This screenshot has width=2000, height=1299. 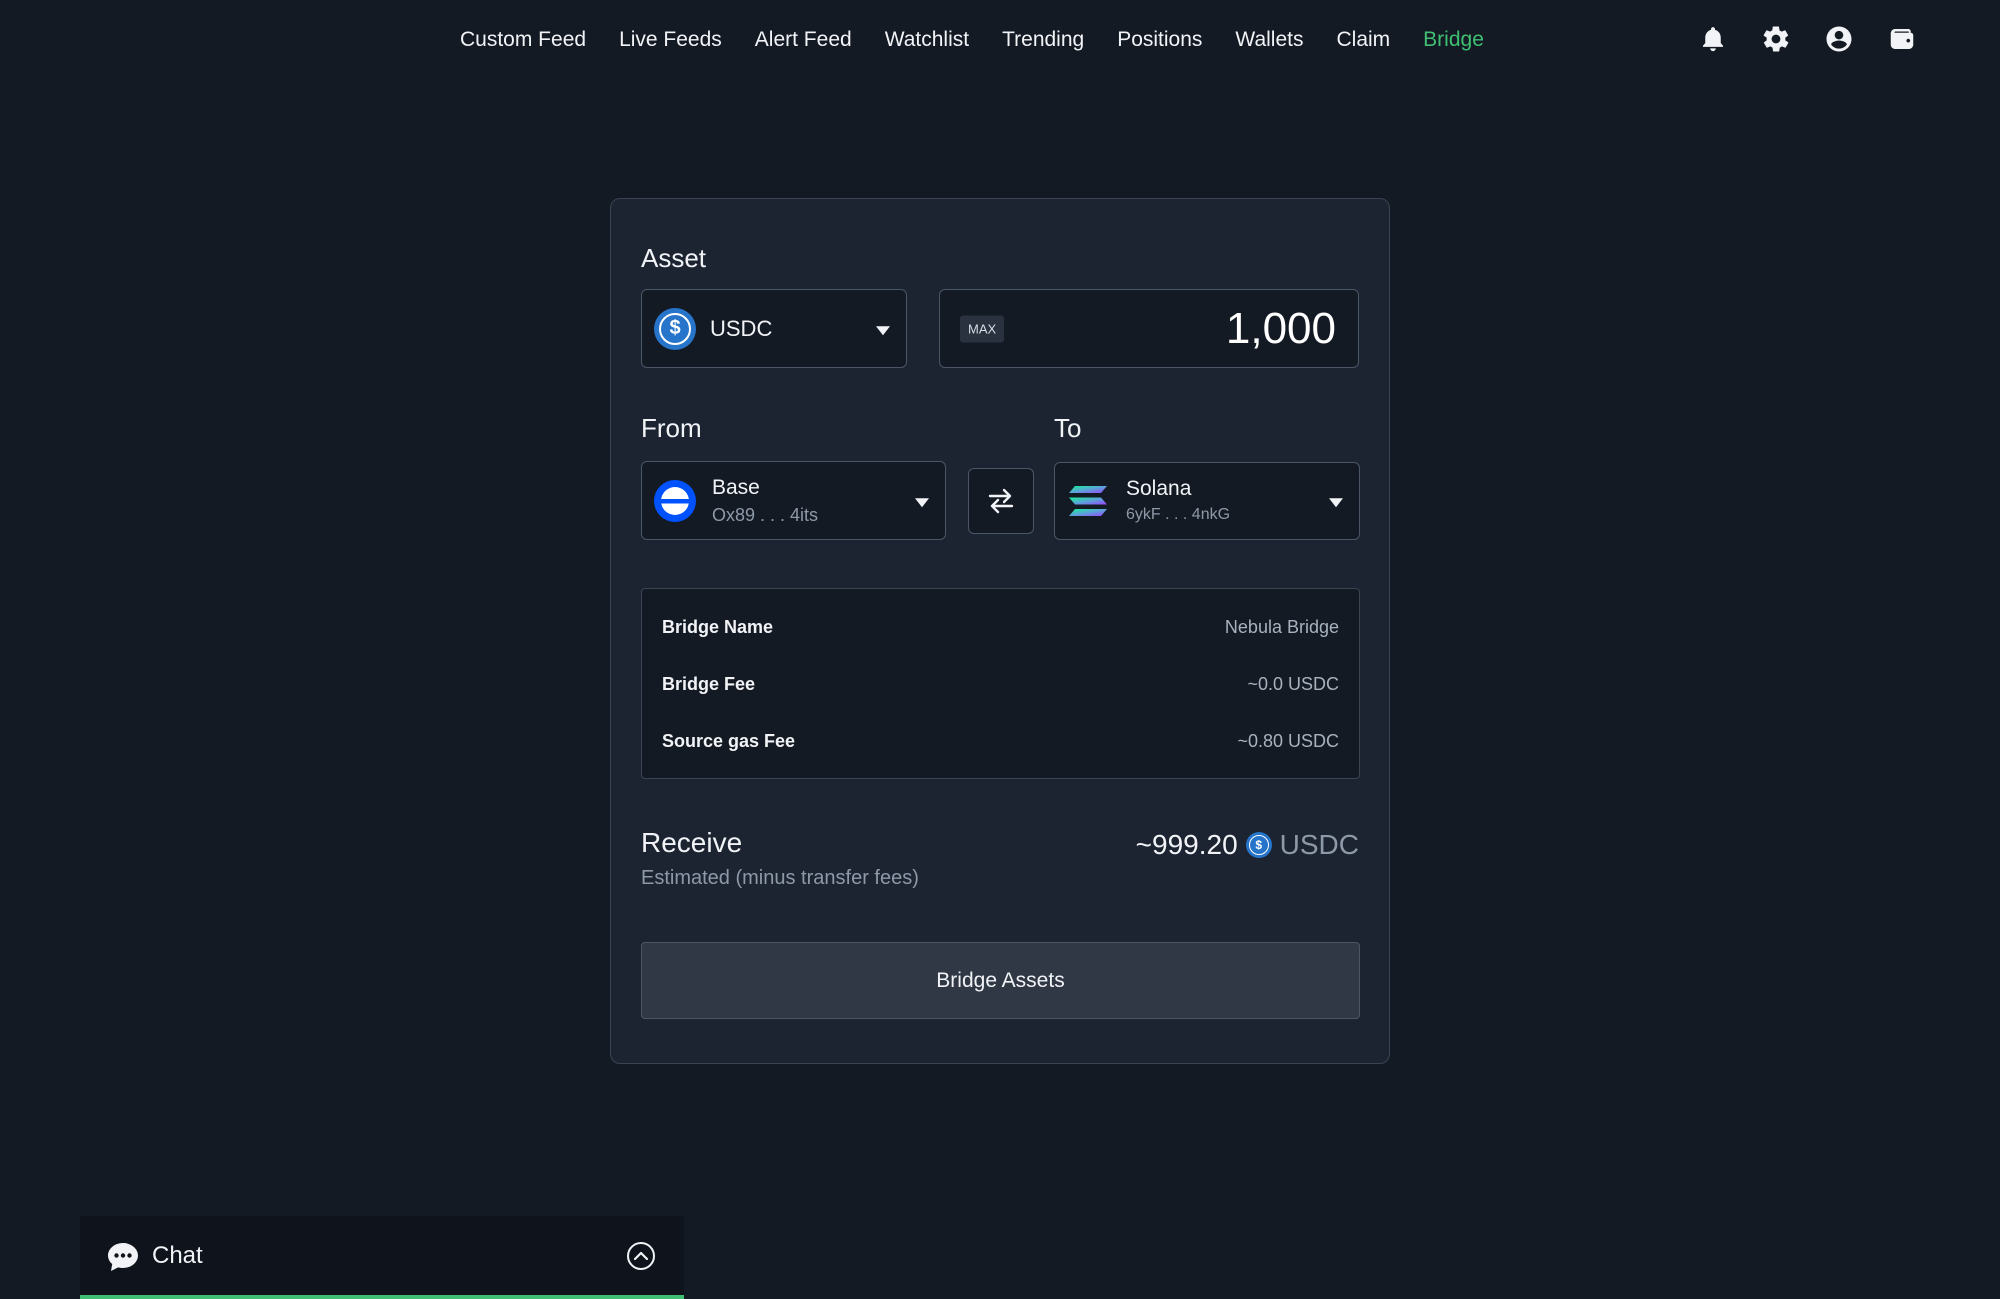 I want to click on nav-live-feeds: Live Feeds, so click(x=670, y=40).